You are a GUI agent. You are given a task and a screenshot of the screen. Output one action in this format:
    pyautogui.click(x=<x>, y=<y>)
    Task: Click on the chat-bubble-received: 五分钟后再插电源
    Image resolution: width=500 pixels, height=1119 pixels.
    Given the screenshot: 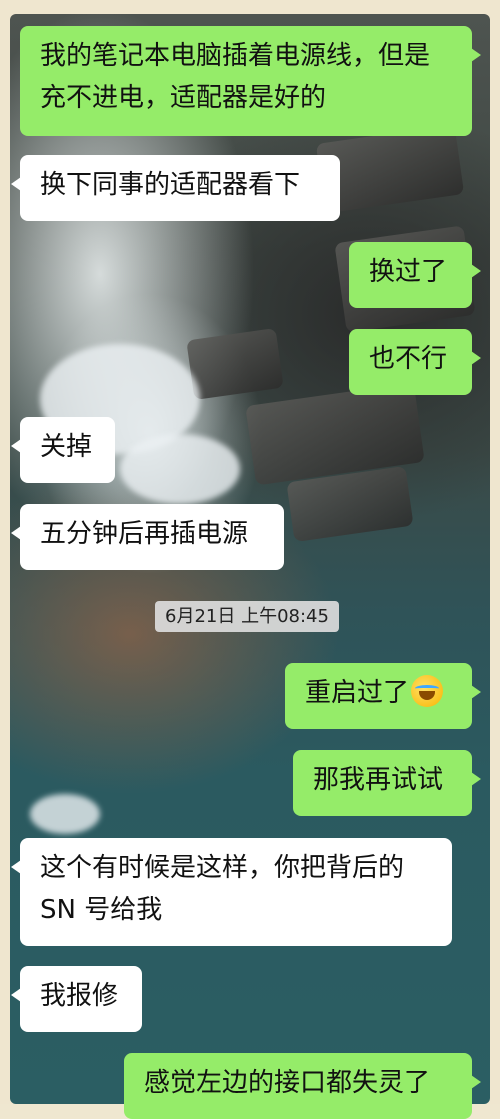 What is the action you would take?
    pyautogui.click(x=147, y=537)
    